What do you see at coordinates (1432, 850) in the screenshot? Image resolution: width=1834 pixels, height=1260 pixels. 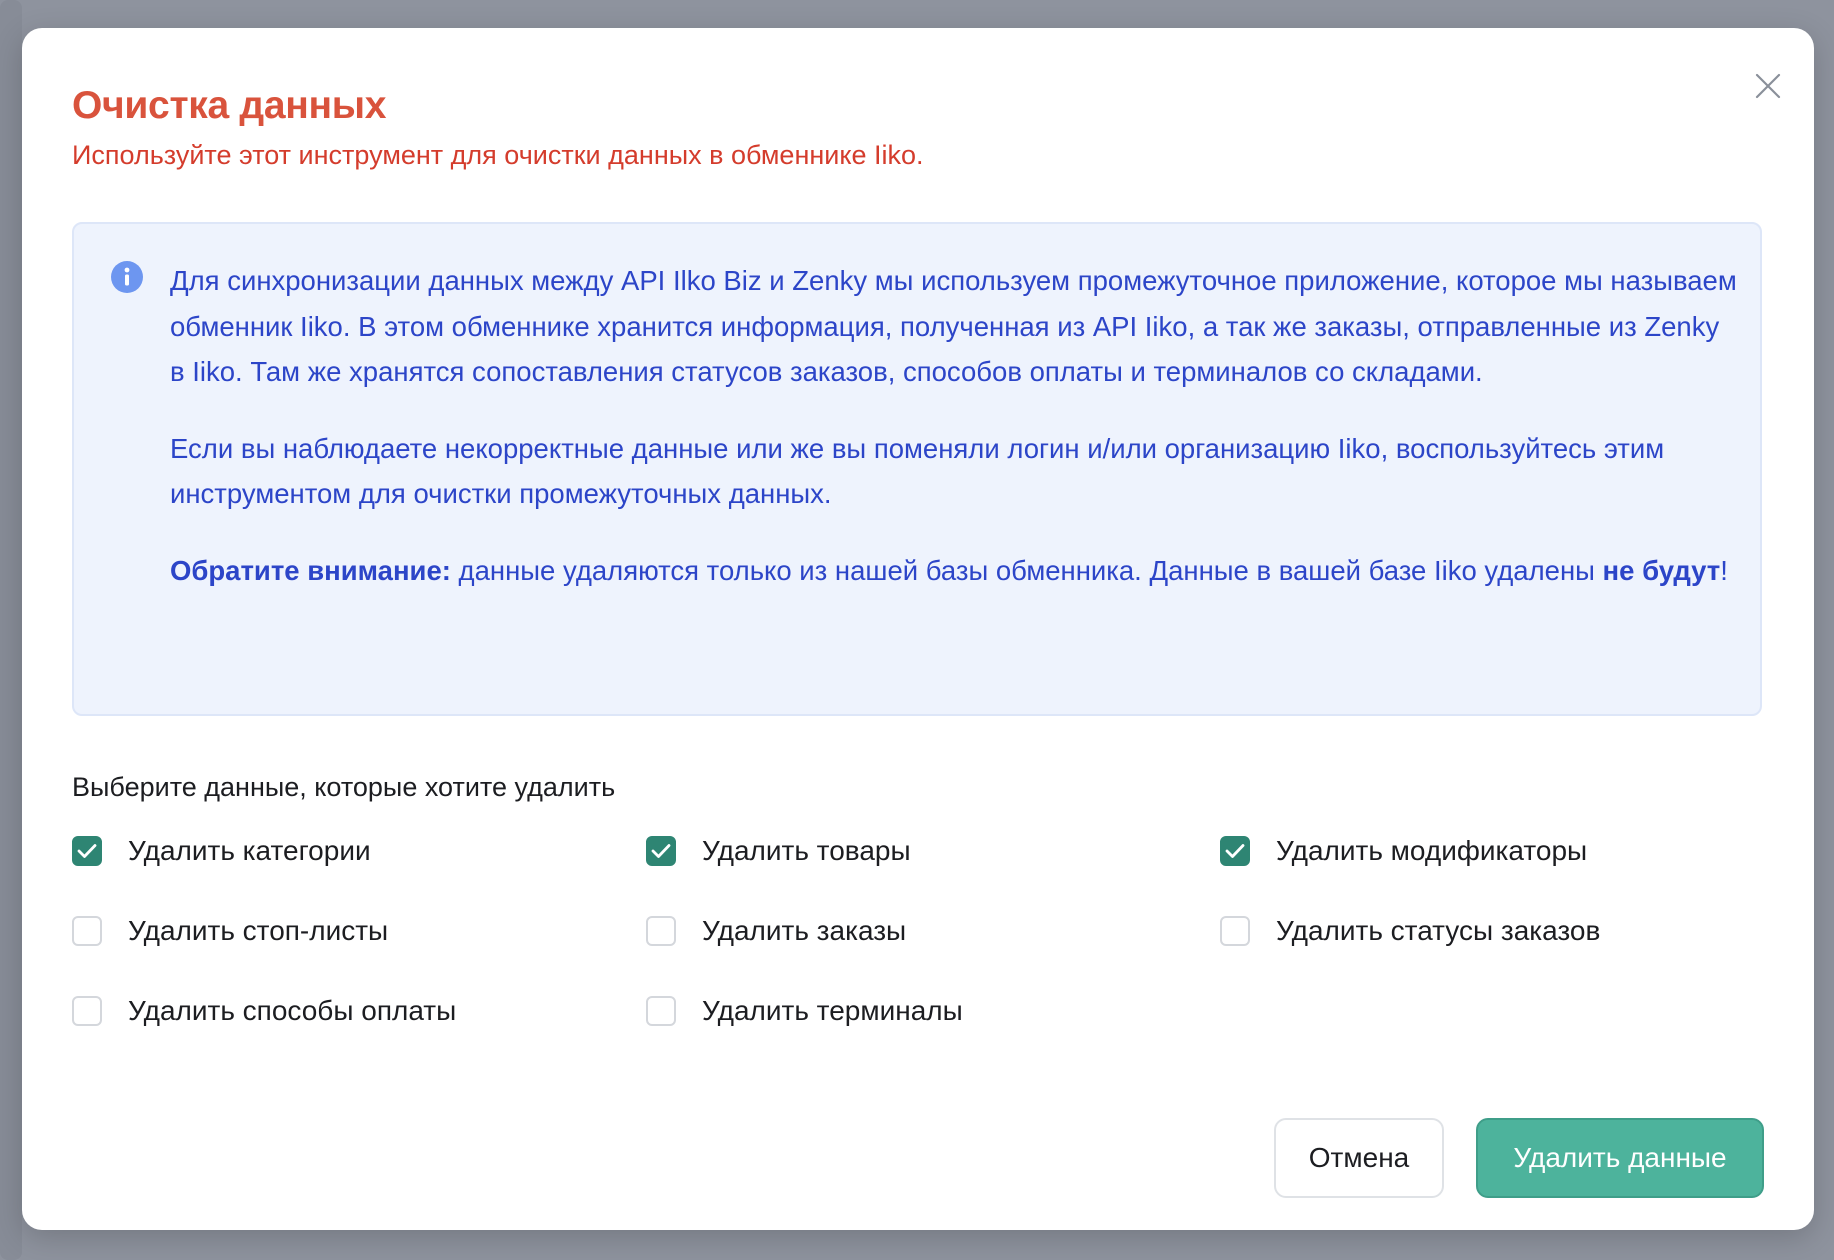 I see `option-label: Удалить модификаторы` at bounding box center [1432, 850].